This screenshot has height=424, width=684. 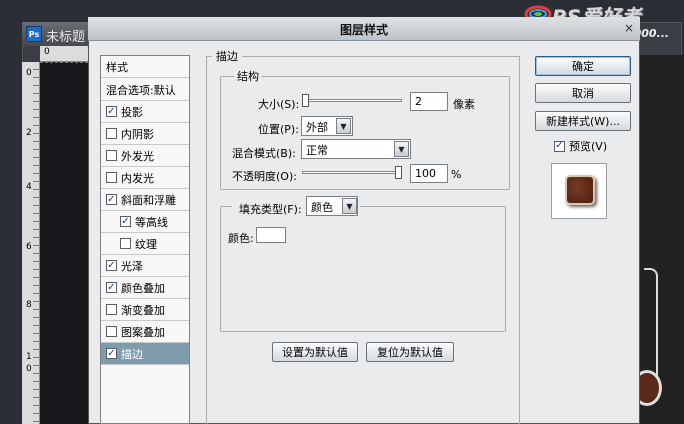 What do you see at coordinates (410, 352) in the screenshot?
I see `reset-default-button: 复位为默认值` at bounding box center [410, 352].